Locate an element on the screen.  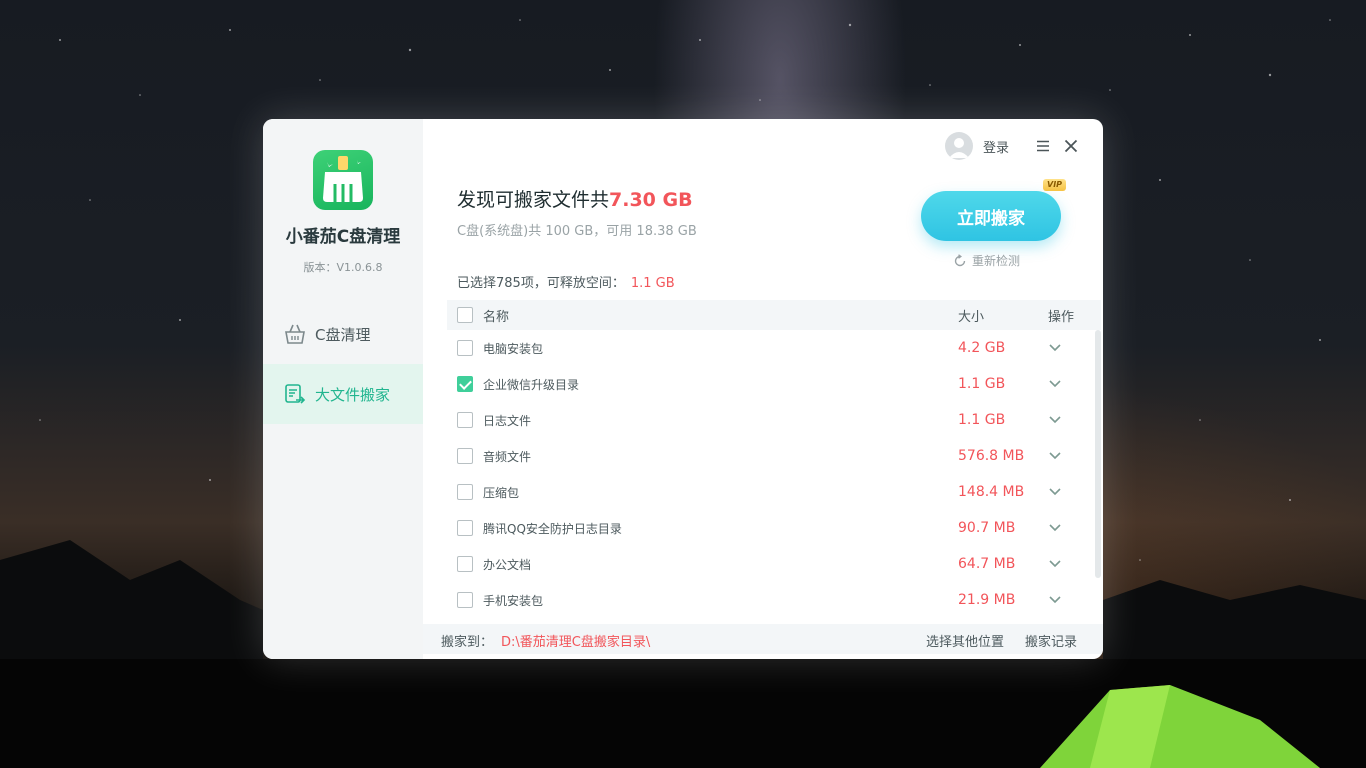
avatar-icon is located at coordinates (958, 146).